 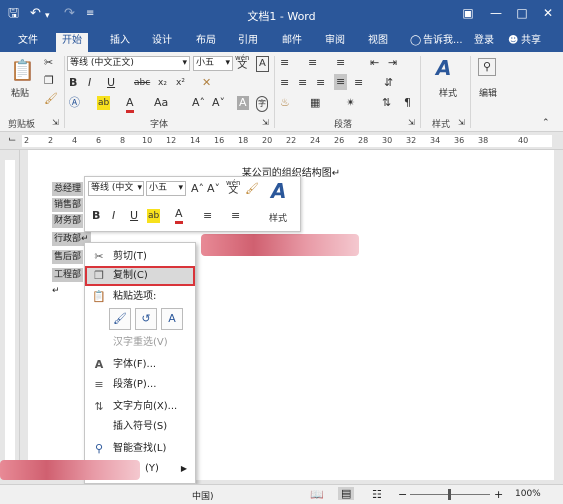 I want to click on clipboard-launcher-icon: ⇲, so click(x=55, y=123).